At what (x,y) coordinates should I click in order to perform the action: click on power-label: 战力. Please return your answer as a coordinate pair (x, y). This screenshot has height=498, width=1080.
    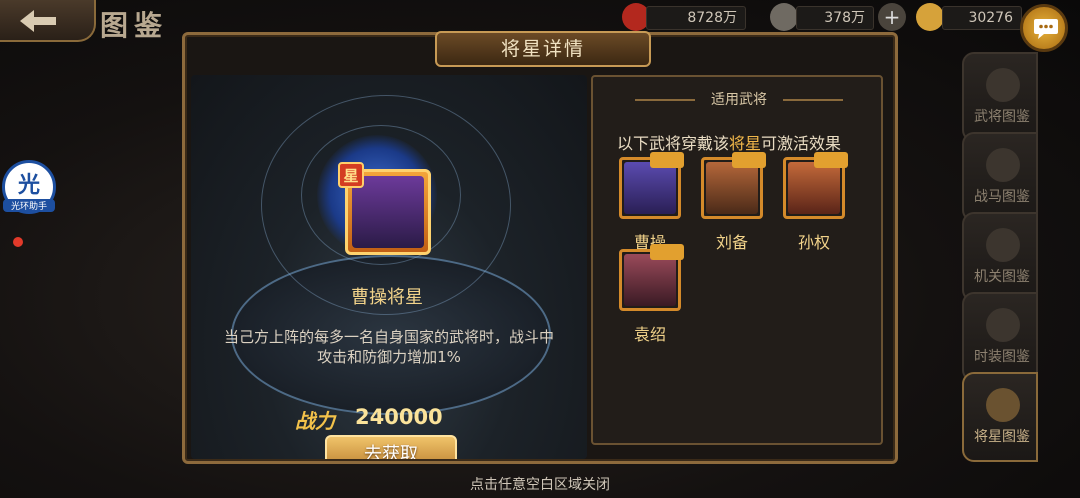
    Looking at the image, I should click on (315, 421).